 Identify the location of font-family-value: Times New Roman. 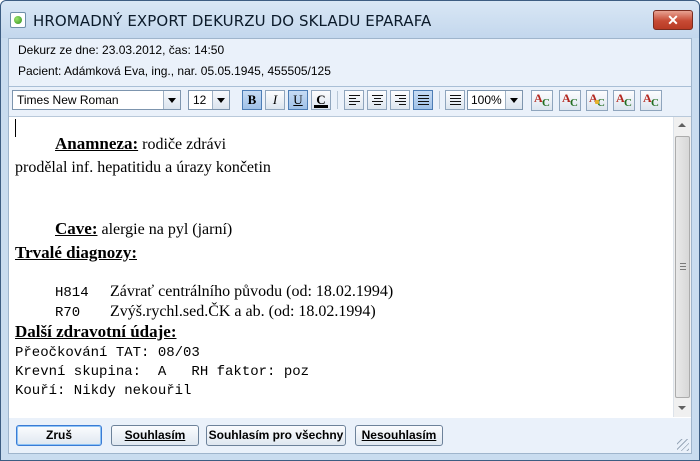
(68, 100).